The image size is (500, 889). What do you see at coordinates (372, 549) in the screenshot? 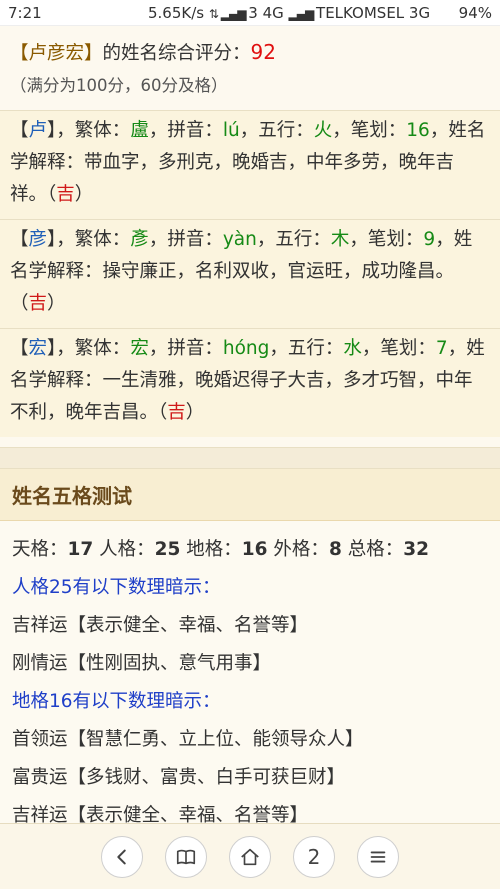
I see `zong-label: 总格：` at bounding box center [372, 549].